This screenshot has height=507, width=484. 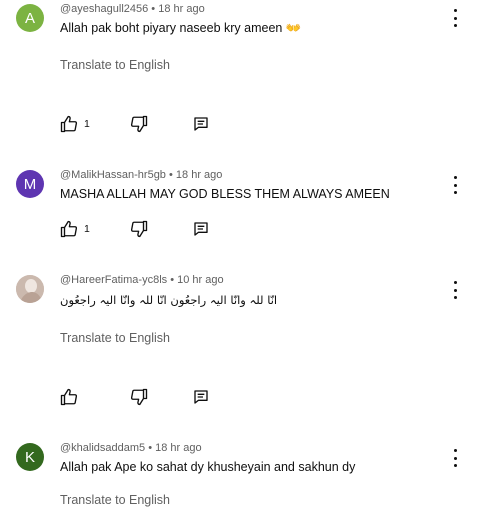 I want to click on comment-meta: @MalikHassan-hr5gb • 18 hr ago, so click(x=141, y=175).